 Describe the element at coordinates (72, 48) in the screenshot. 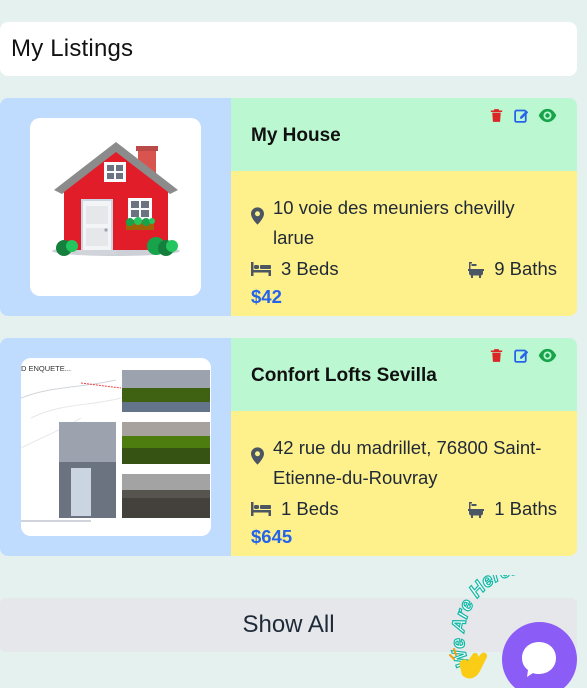

I see `page-title: My Listings` at that location.